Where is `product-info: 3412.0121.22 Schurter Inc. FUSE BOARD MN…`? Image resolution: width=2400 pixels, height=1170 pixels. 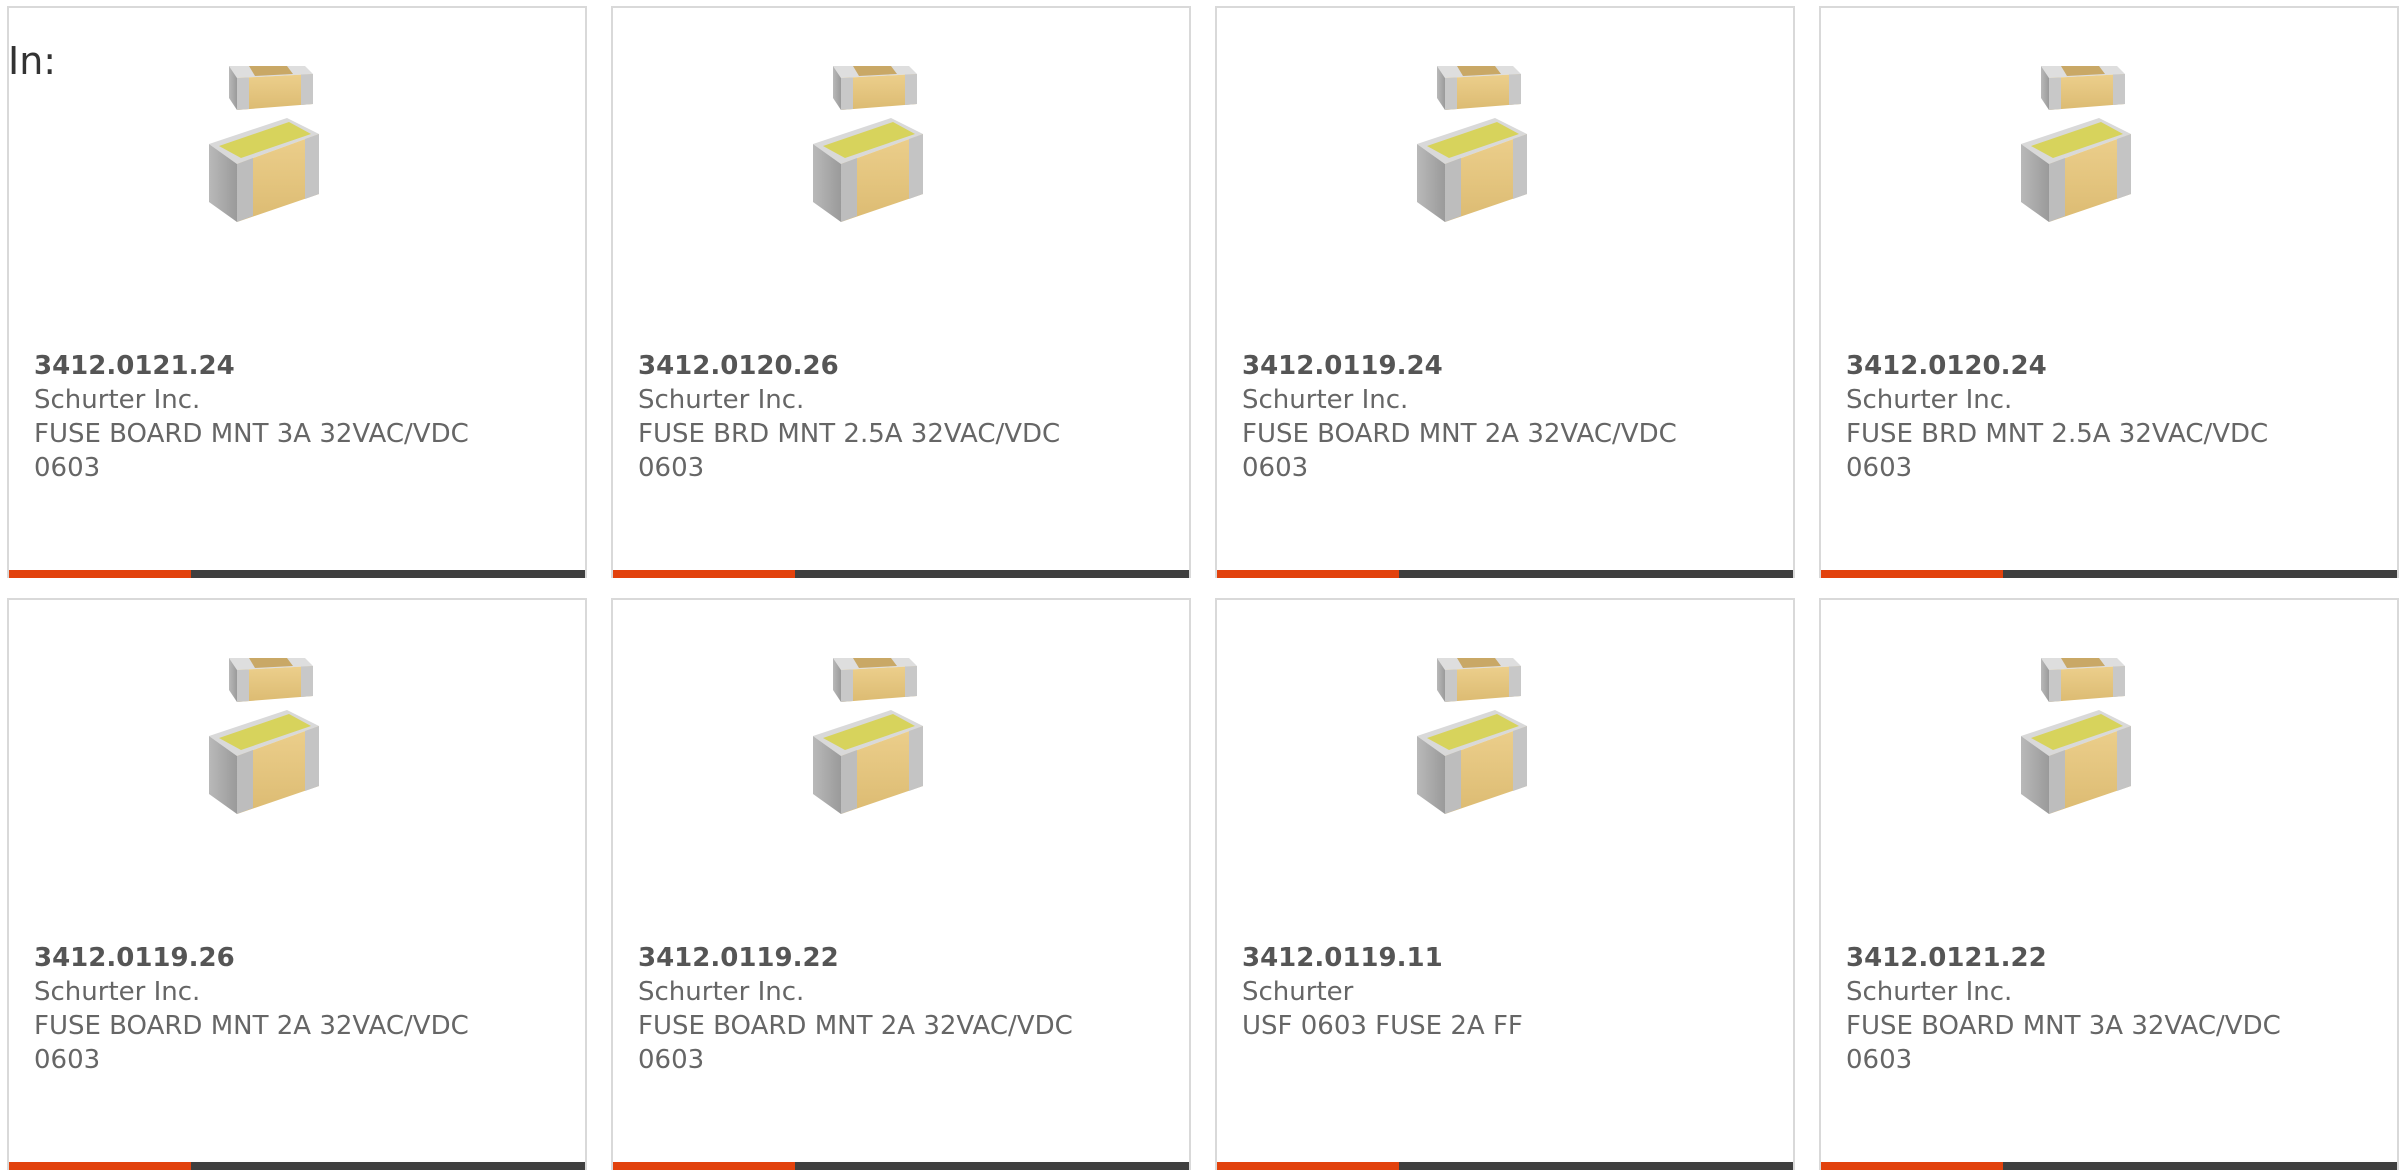 product-info: 3412.0121.22 Schurter Inc. FUSE BOARD MN… is located at coordinates (2076, 1009).